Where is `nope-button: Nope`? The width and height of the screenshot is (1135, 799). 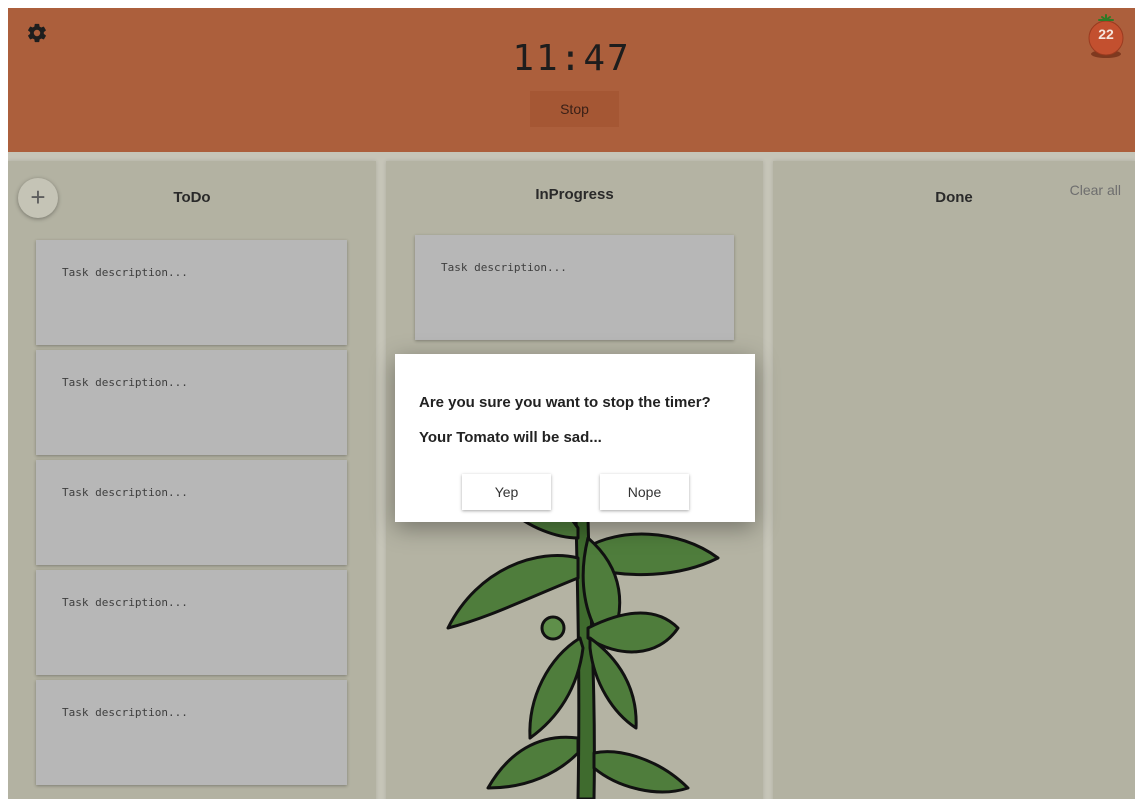
nope-button: Nope is located at coordinates (644, 492).